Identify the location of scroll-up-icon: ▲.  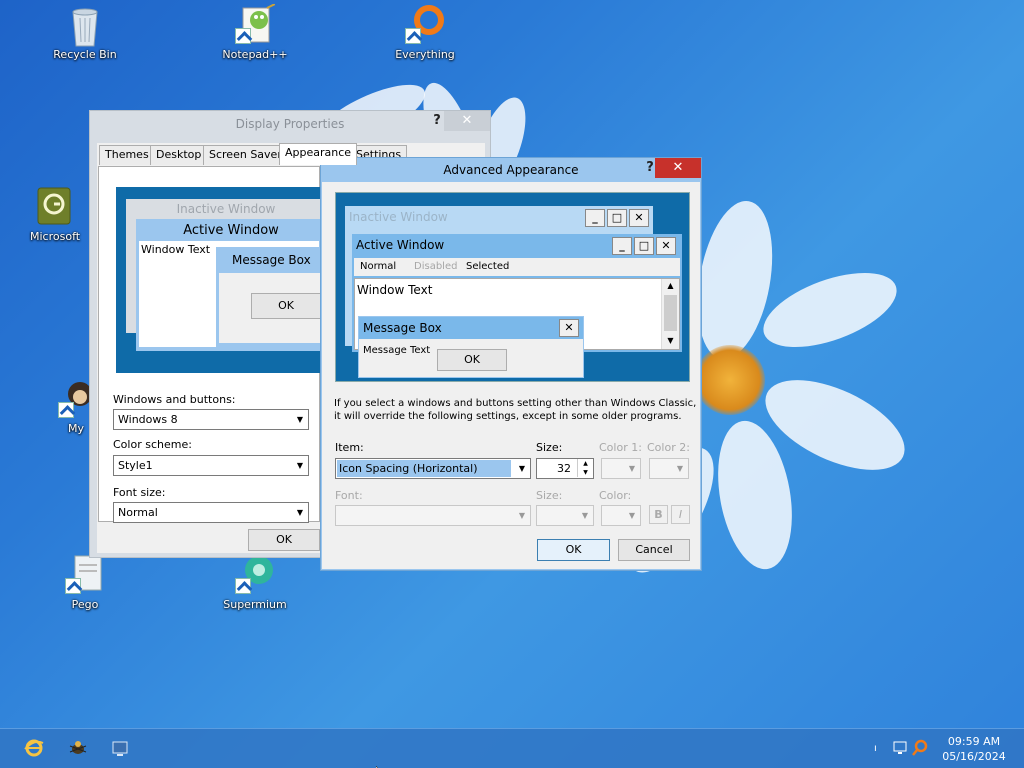
(670, 285).